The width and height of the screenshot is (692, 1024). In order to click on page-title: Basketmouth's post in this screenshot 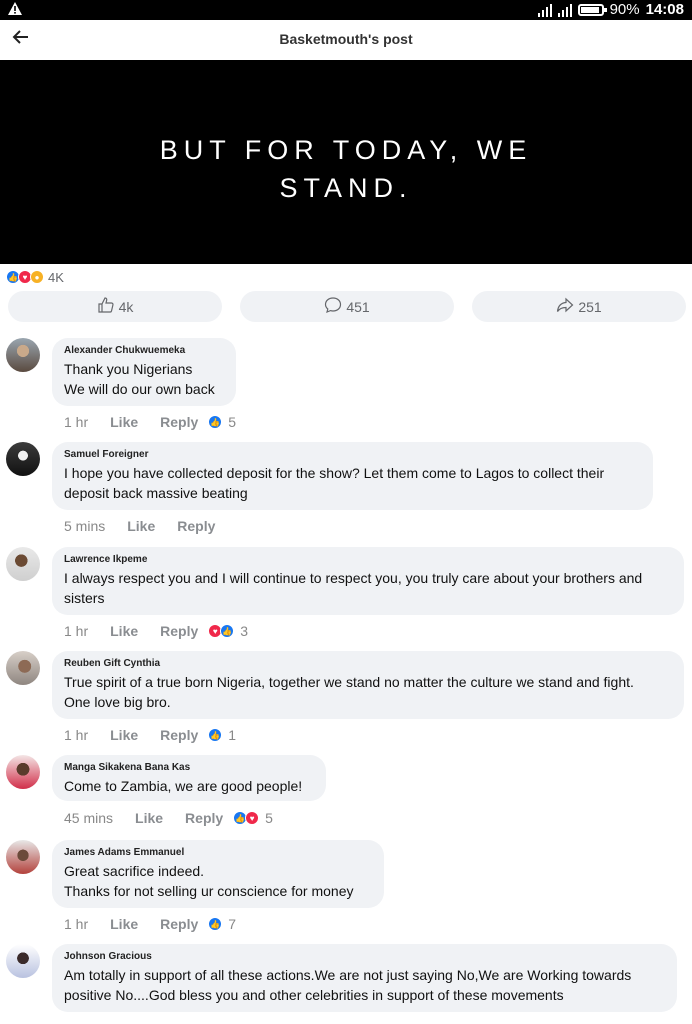, I will do `click(346, 39)`.